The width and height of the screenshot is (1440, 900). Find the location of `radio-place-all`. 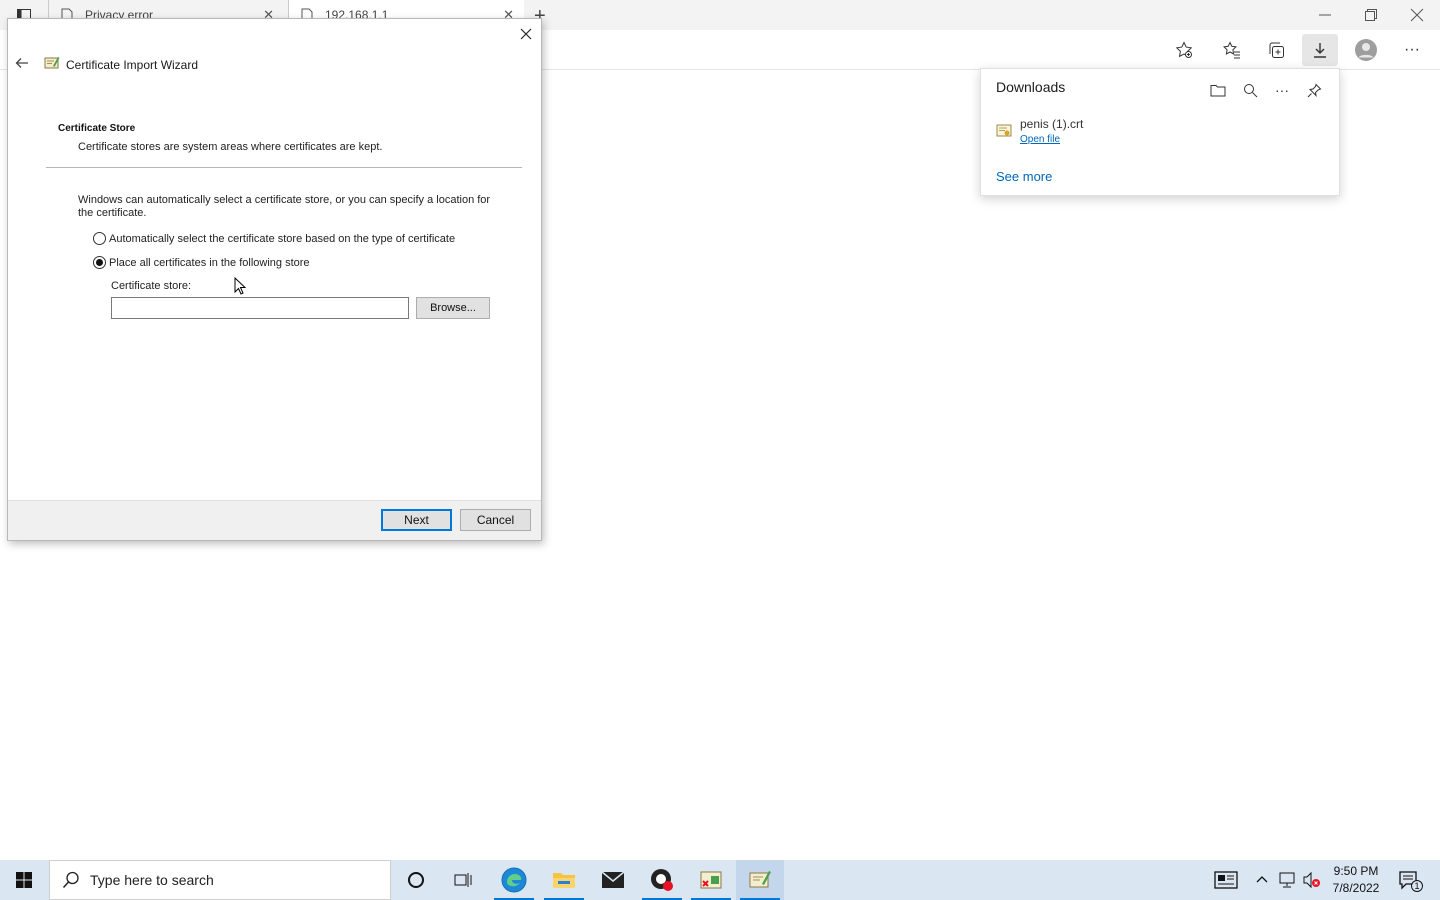

radio-place-all is located at coordinates (99, 262).